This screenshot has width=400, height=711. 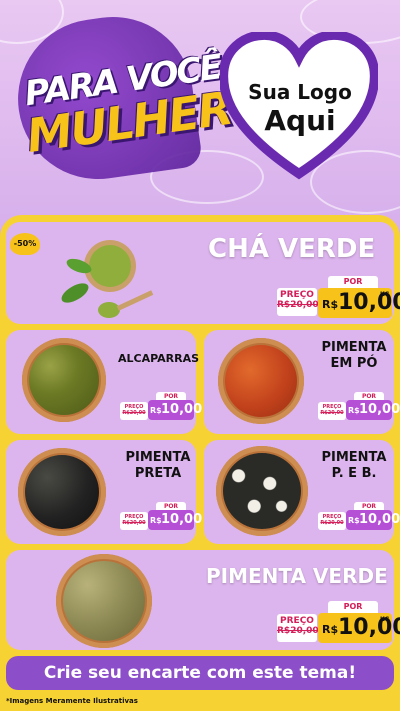 I want to click on pimenta-preta-image, so click(x=62, y=492).